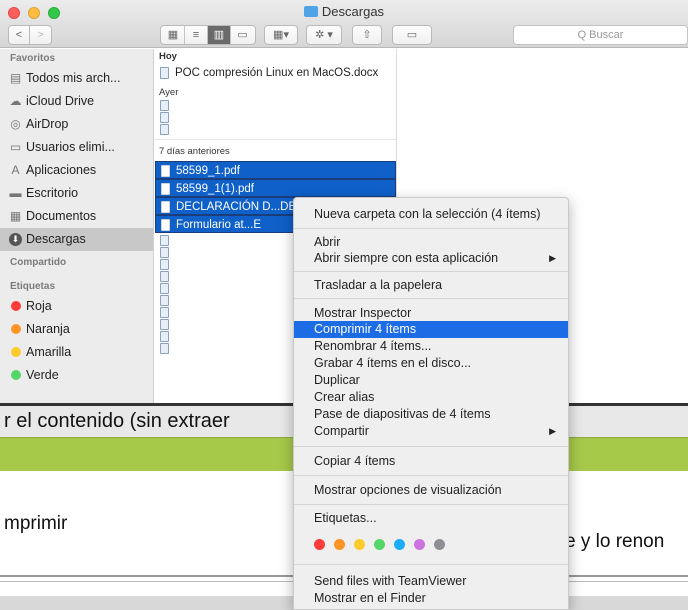 Image resolution: width=688 pixels, height=610 pixels. Describe the element at coordinates (165, 207) in the screenshot. I see `document-file-icon` at that location.